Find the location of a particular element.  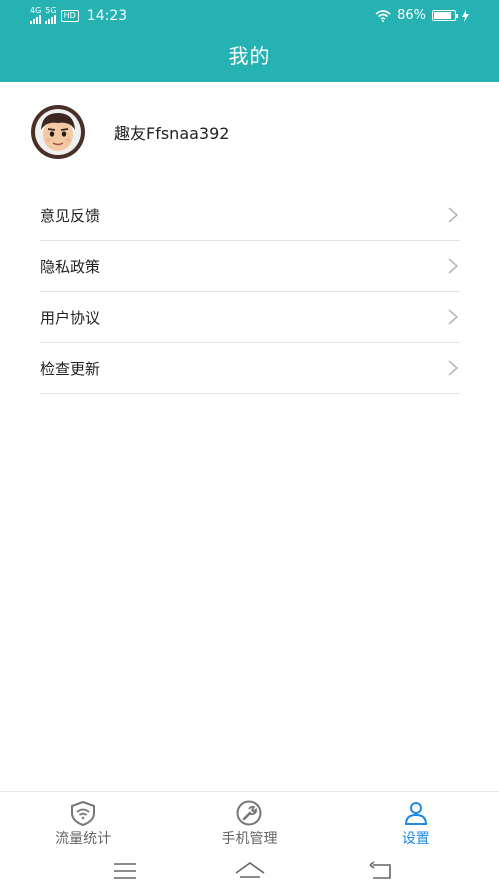

charging-icon is located at coordinates (465, 15).